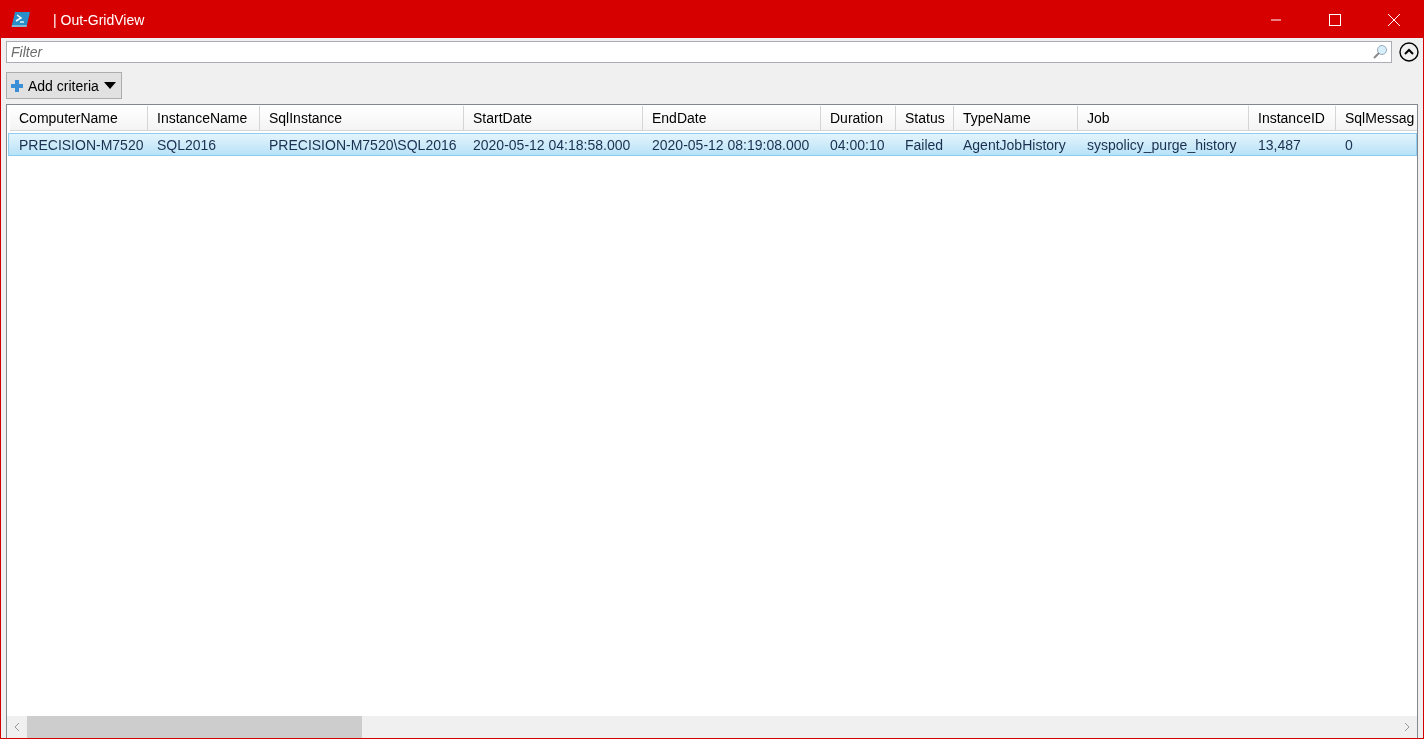  I want to click on column-header: TypeName, so click(1016, 118).